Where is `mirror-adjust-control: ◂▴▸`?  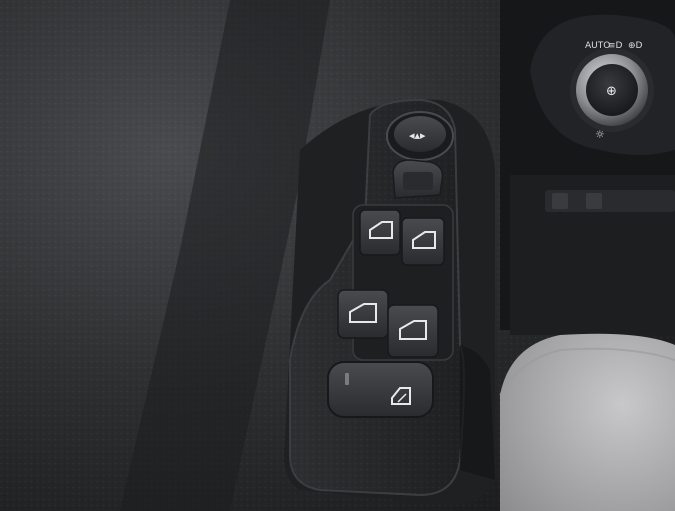 mirror-adjust-control: ◂▴▸ is located at coordinates (420, 136).